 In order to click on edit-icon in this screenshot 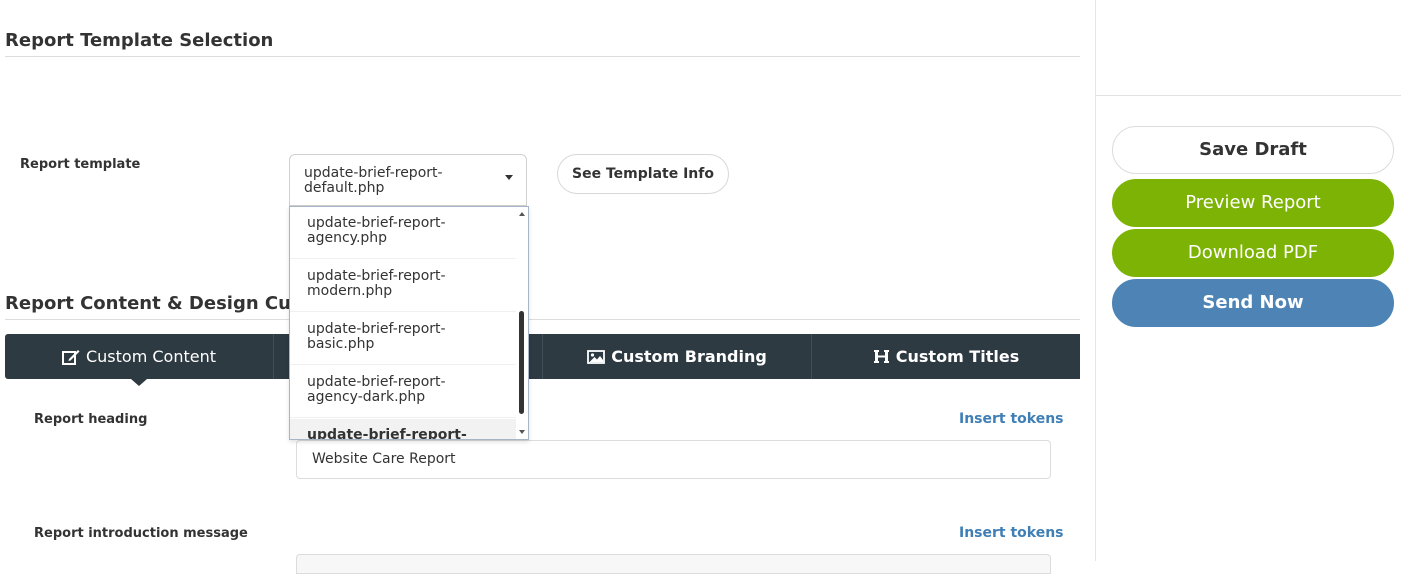, I will do `click(70, 357)`.